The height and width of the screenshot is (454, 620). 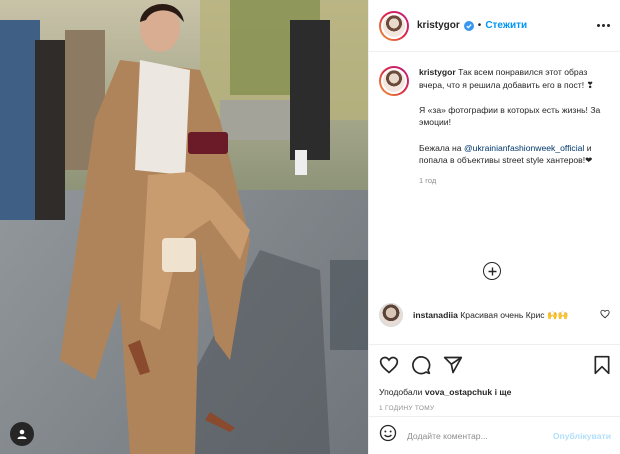 What do you see at coordinates (394, 81) in the screenshot?
I see `caption-avatar` at bounding box center [394, 81].